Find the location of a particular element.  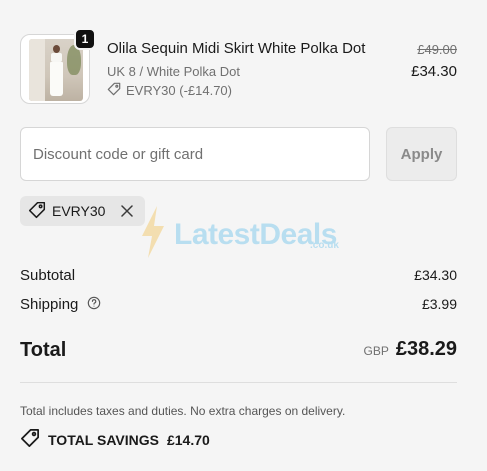

info-icon is located at coordinates (94, 305).